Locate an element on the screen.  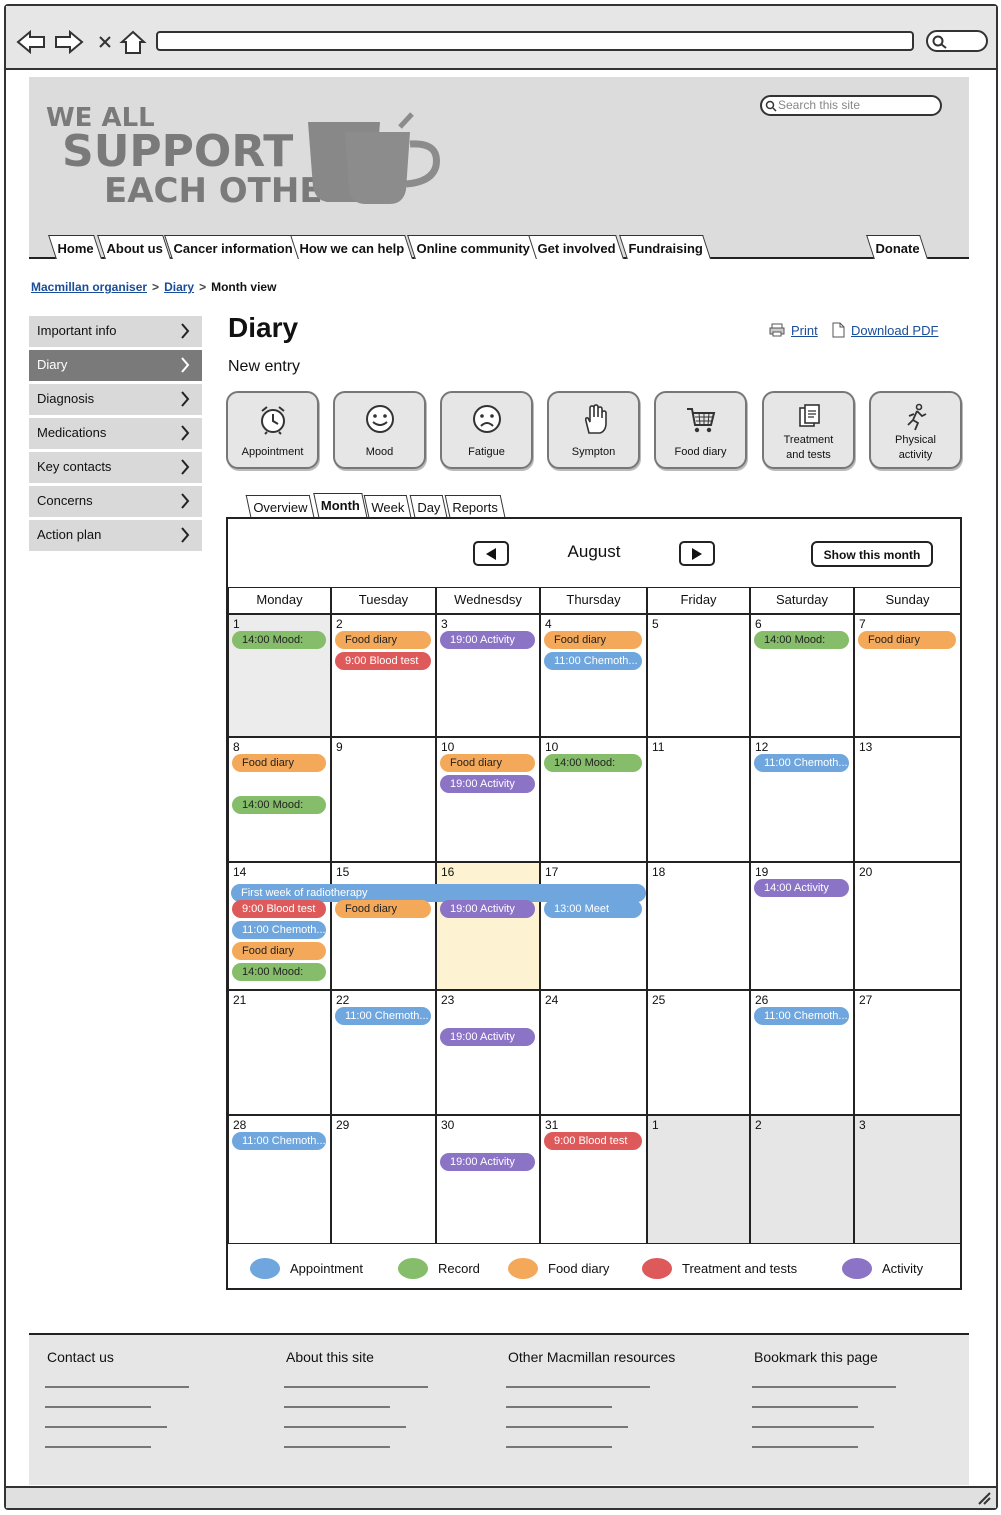
tab-month: Month is located at coordinates (340, 506).